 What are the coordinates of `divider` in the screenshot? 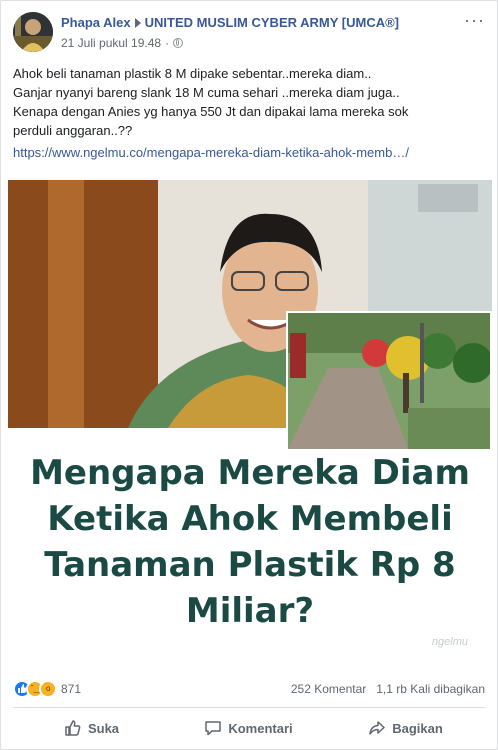 It's located at (249, 707).